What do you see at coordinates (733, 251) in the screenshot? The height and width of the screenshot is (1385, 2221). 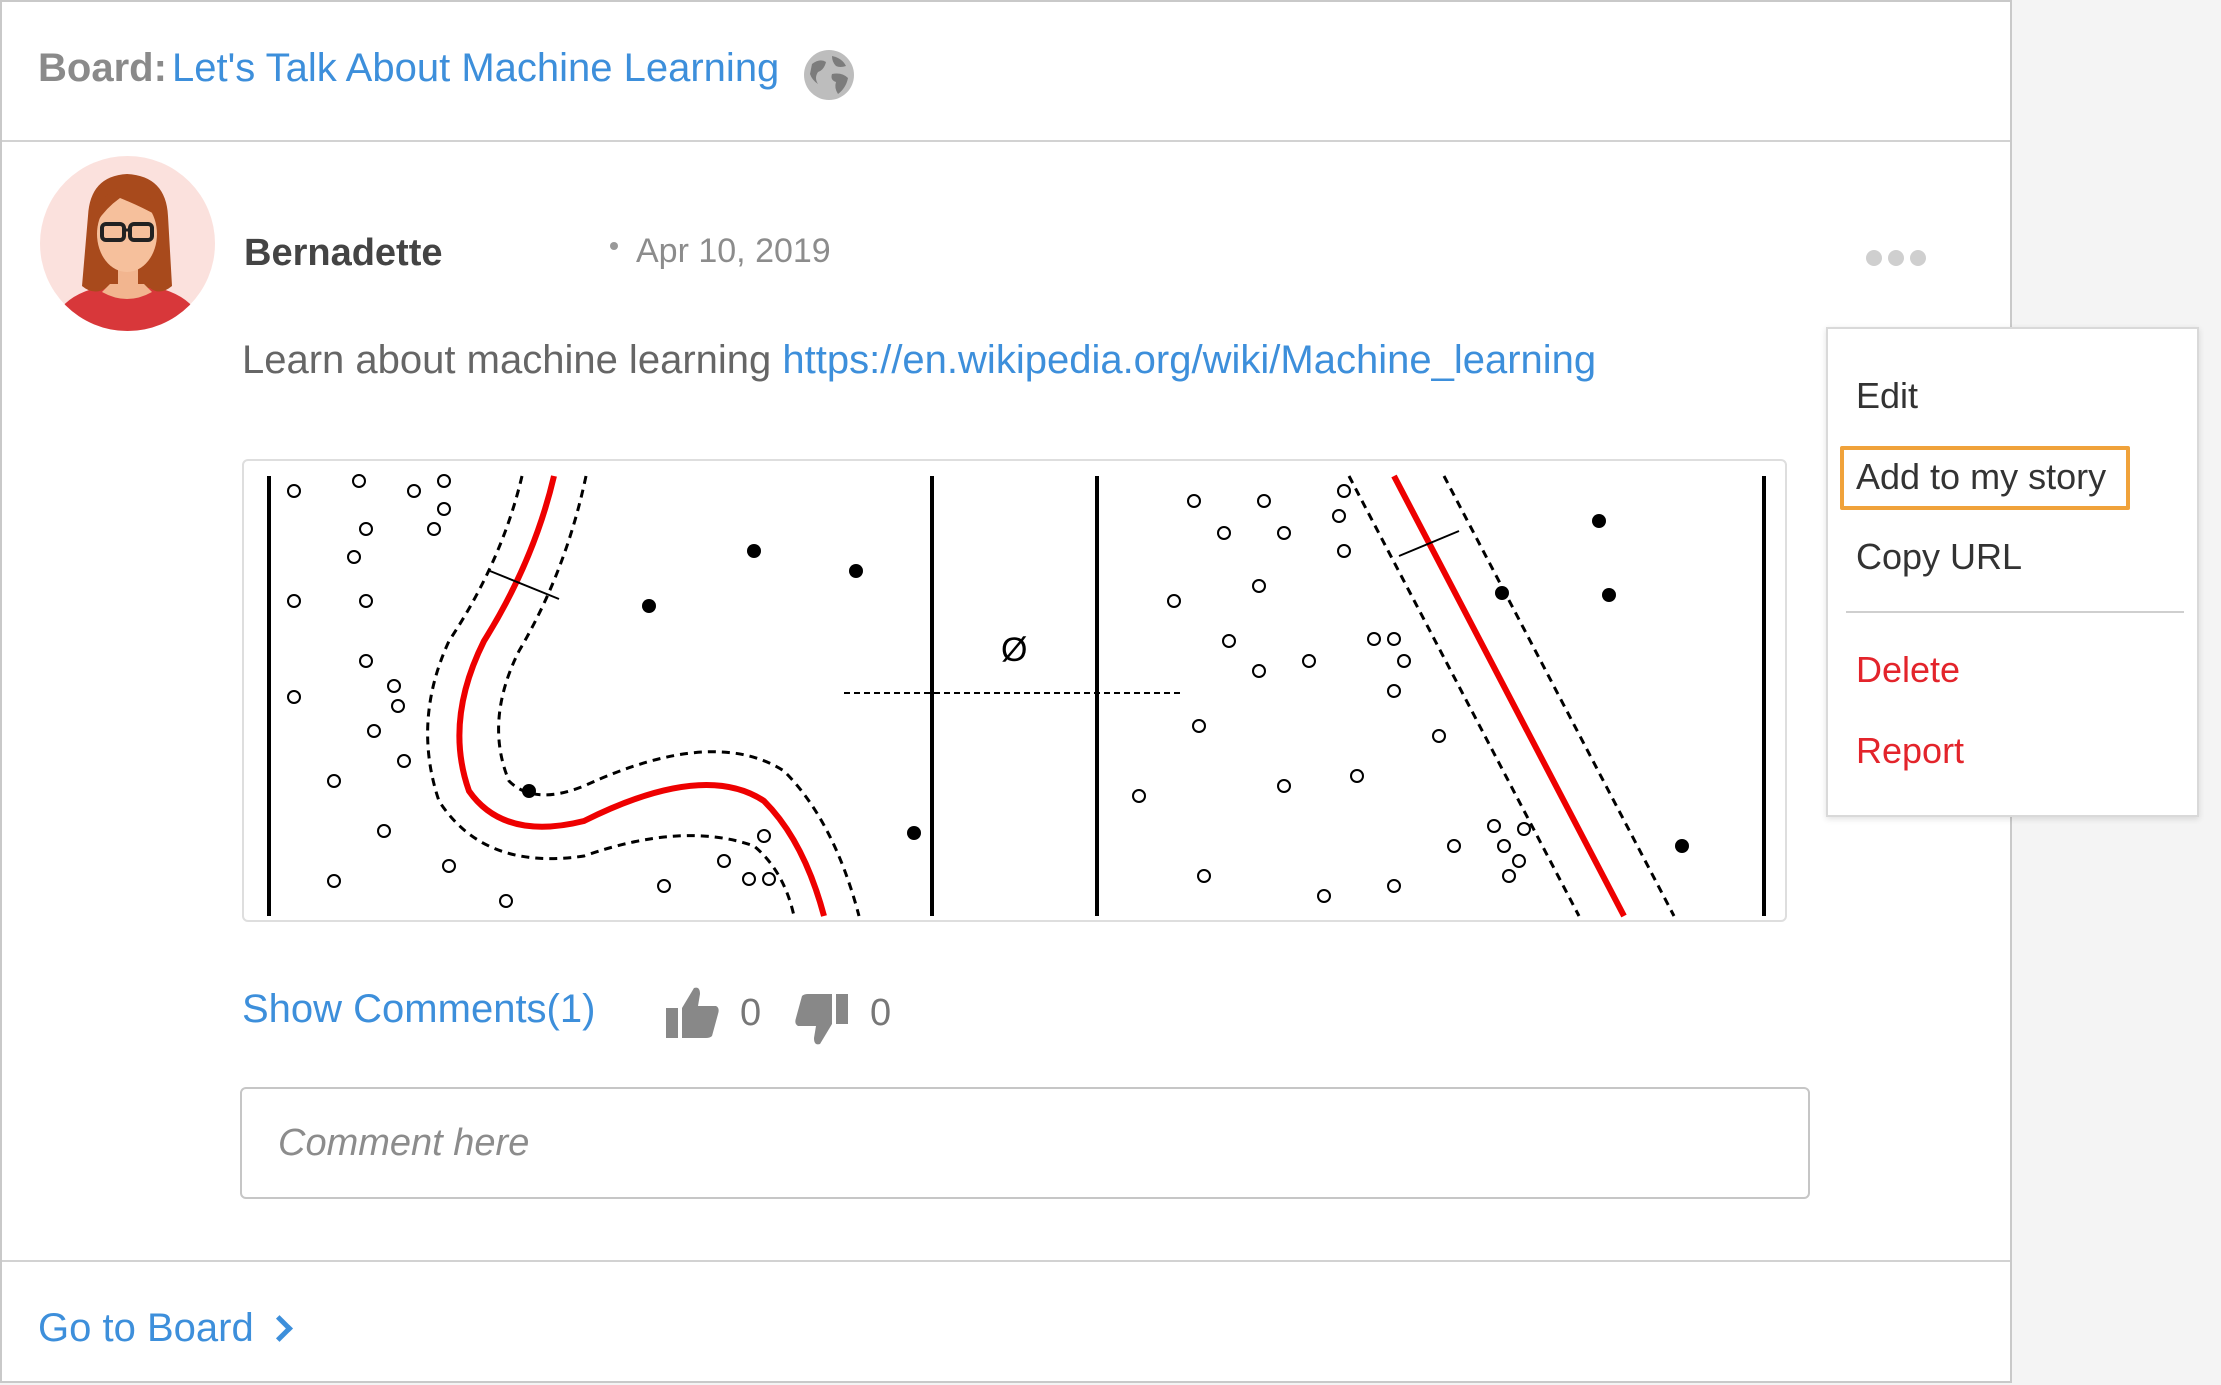 I see `post-date: Apr 10, 2019` at bounding box center [733, 251].